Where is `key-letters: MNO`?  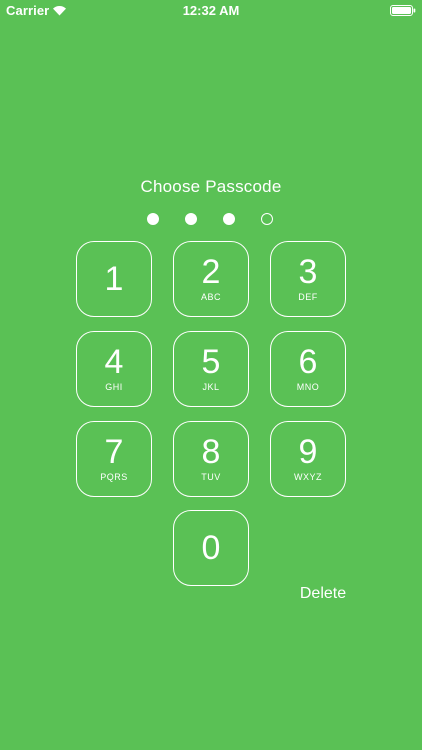
key-letters: MNO is located at coordinates (308, 387).